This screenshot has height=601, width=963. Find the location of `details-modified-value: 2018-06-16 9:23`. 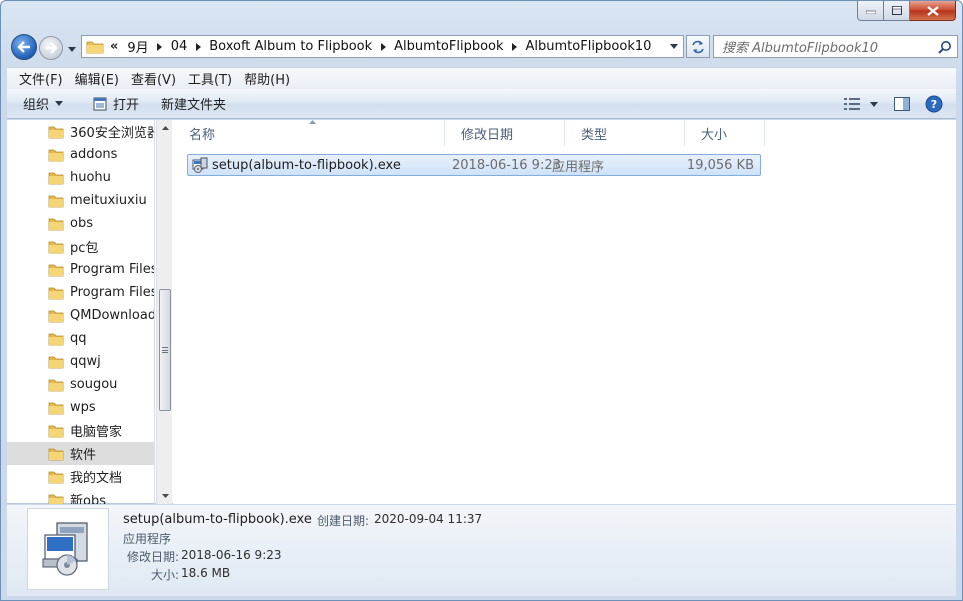

details-modified-value: 2018-06-16 9:23 is located at coordinates (231, 555).